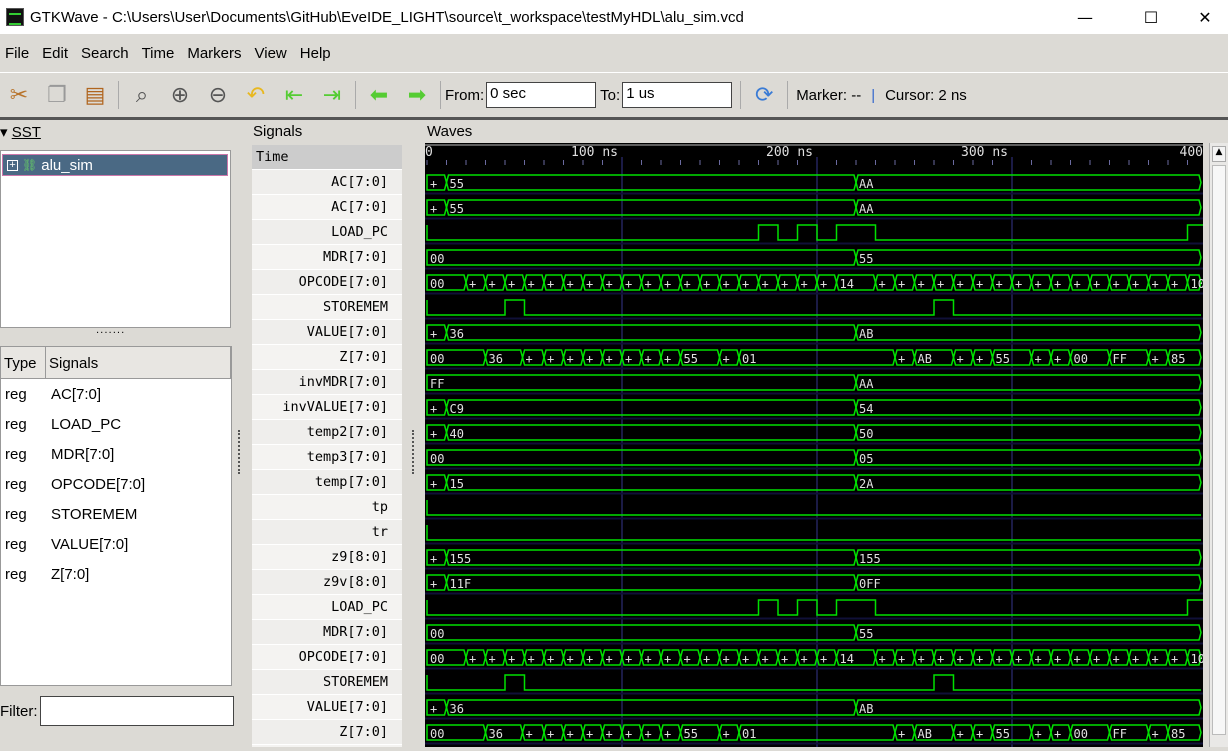 The width and height of the screenshot is (1228, 751). Describe the element at coordinates (12, 165) in the screenshot. I see `expand-icon: +` at that location.